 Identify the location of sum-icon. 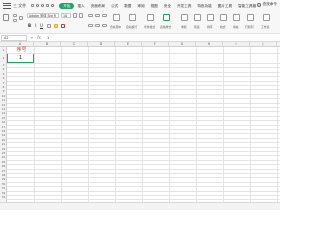
(184, 17).